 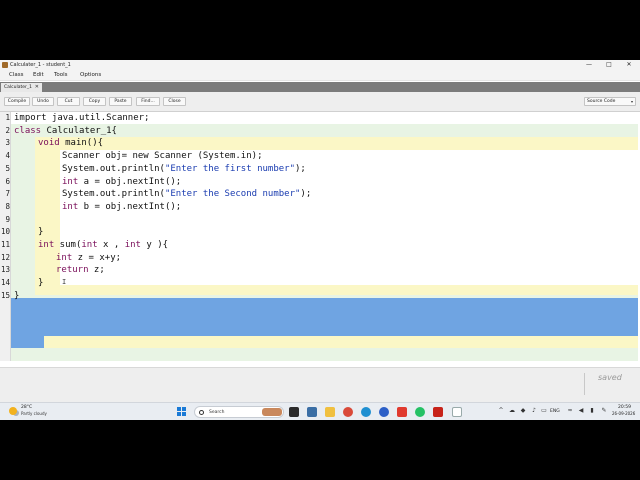 What do you see at coordinates (631, 101) in the screenshot?
I see `chevron-down-icon: ▾` at bounding box center [631, 101].